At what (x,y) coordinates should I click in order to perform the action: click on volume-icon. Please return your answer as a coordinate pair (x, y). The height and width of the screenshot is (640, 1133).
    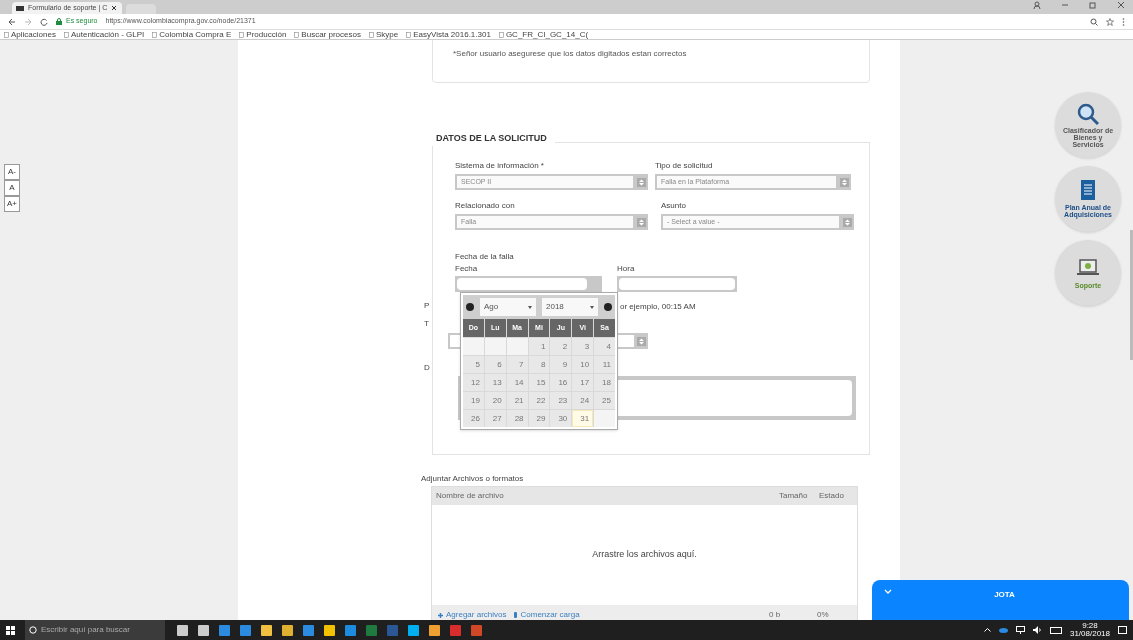
    Looking at the image, I should click on (1037, 630).